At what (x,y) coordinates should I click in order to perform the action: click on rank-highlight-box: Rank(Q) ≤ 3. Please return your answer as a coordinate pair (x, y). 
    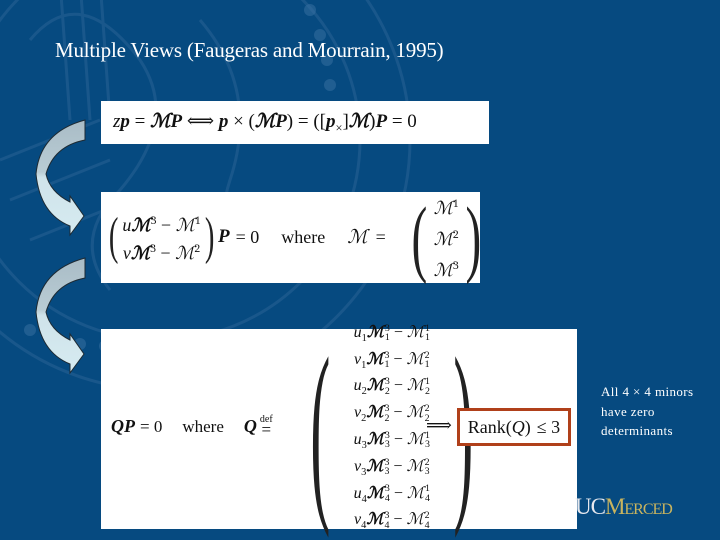
    Looking at the image, I should click on (514, 427).